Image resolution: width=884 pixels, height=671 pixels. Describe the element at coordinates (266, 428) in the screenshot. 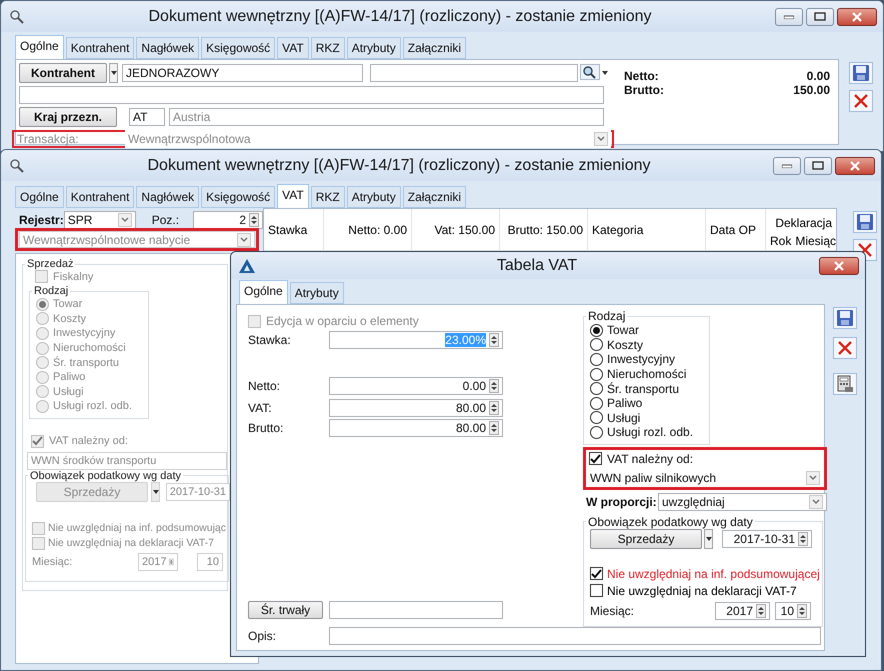

I see `field-label: Brutto:` at that location.